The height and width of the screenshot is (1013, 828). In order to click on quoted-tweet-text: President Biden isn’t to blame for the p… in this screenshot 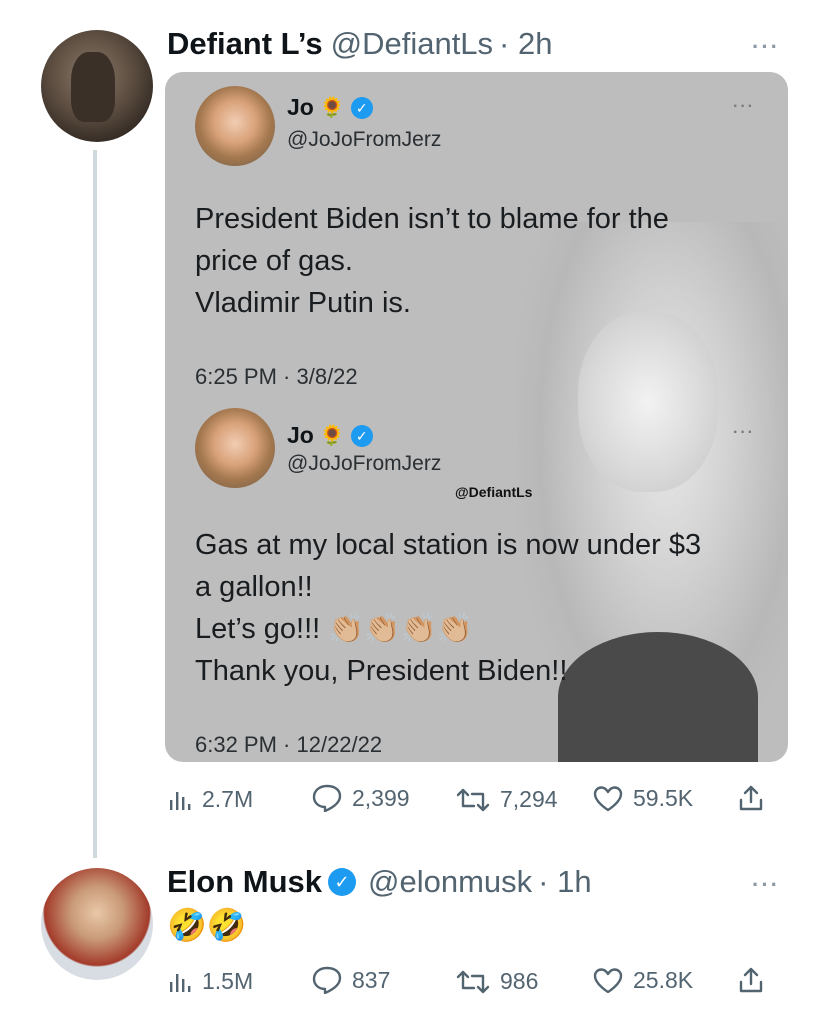, I will do `click(432, 261)`.